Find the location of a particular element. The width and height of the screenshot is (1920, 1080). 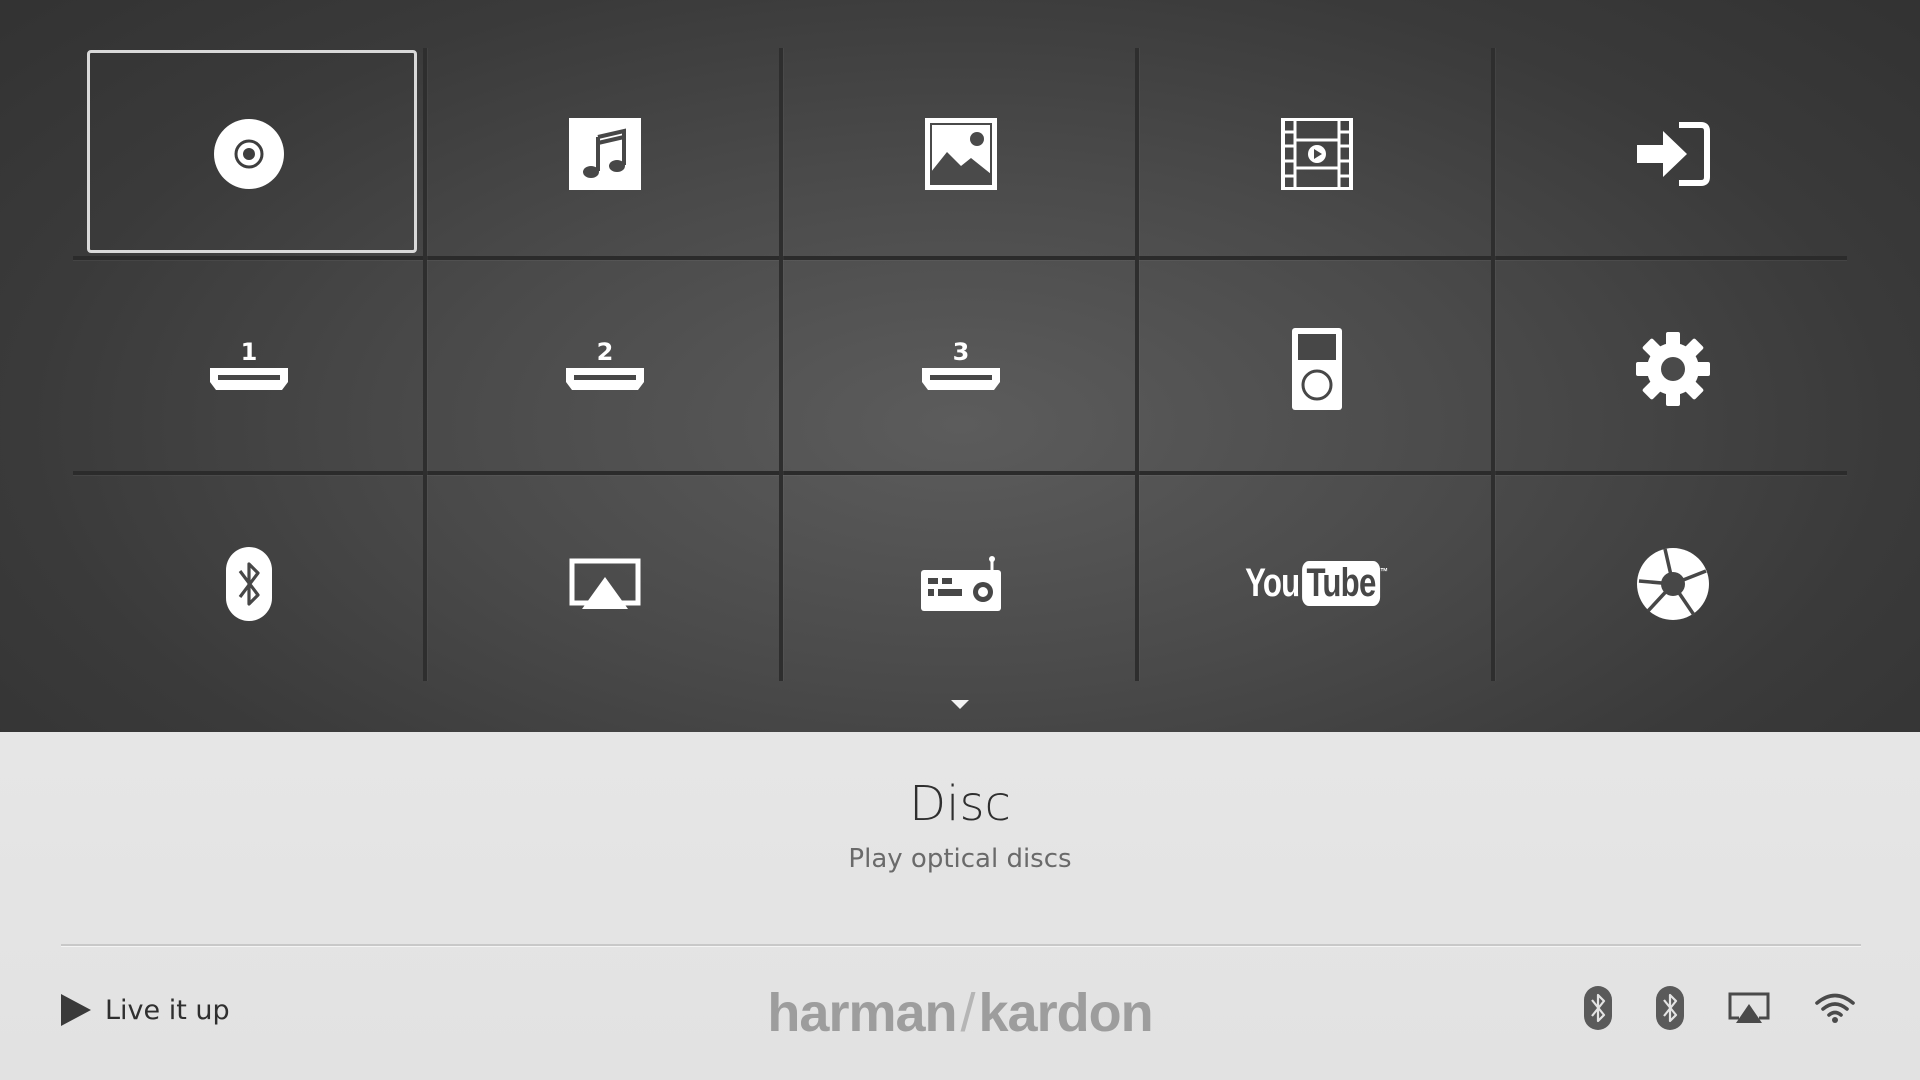

tile-hdmi-3: 3 is located at coordinates (961, 368).